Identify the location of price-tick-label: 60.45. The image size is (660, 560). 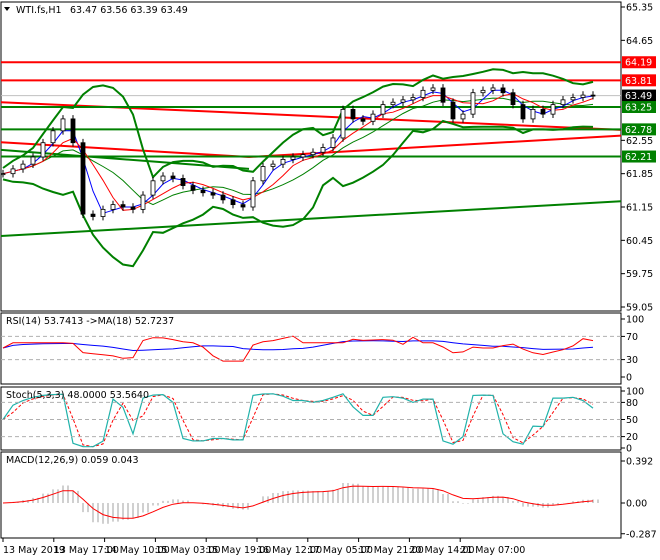
(639, 241).